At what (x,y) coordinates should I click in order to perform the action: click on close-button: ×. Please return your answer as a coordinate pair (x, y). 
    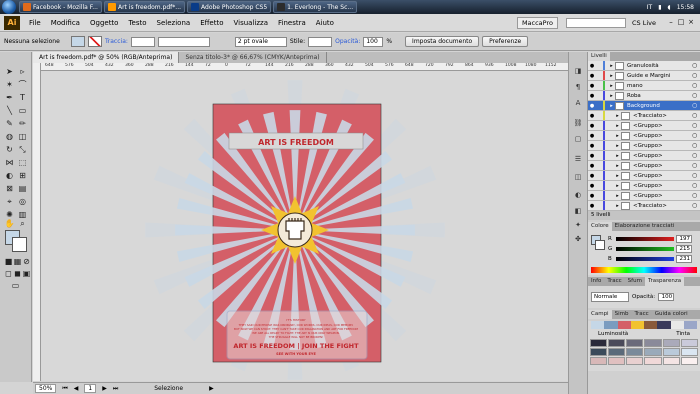
    Looking at the image, I should click on (691, 22).